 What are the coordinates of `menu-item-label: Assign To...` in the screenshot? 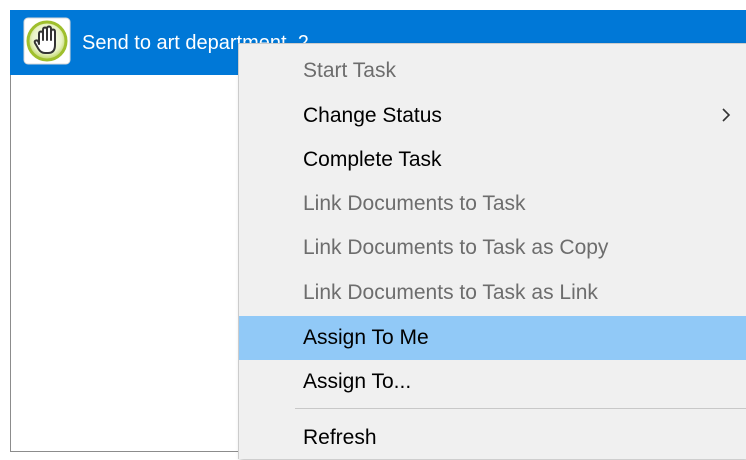 It's located at (357, 381).